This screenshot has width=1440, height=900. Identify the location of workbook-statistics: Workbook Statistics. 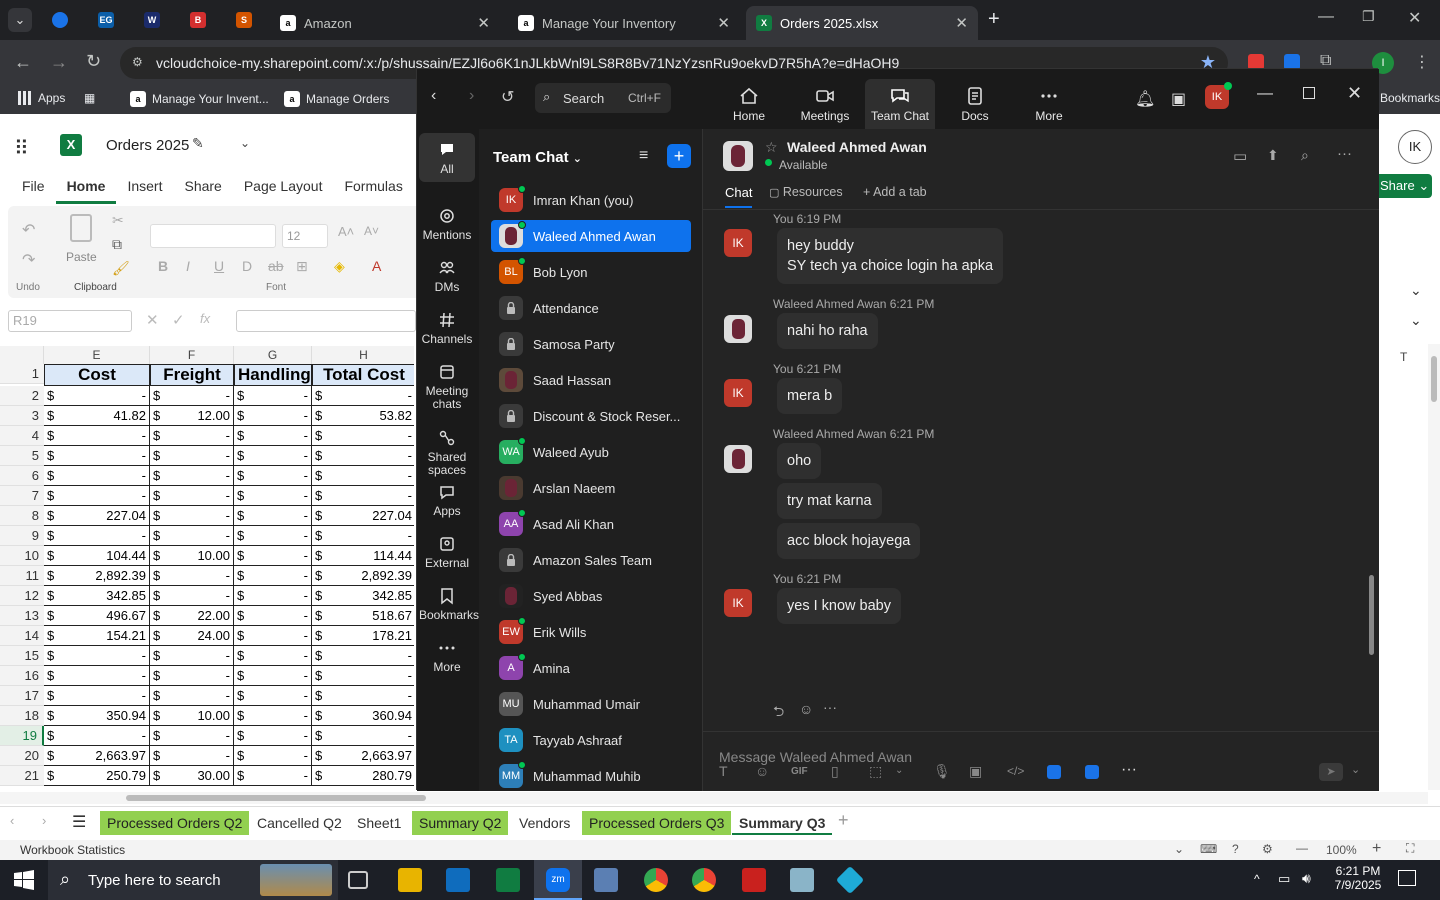
(72, 850).